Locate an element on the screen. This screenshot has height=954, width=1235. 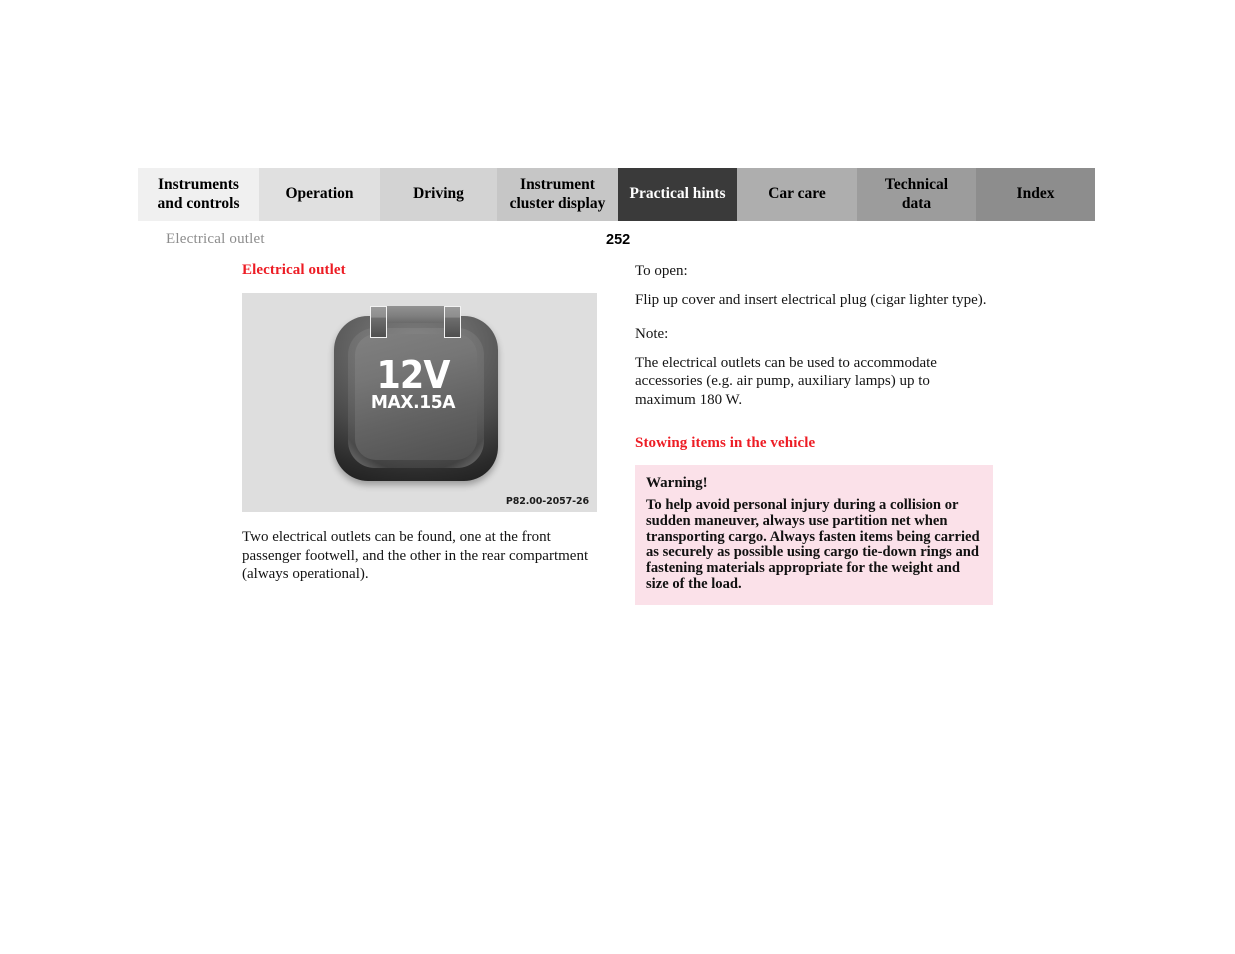
tab-label: Technical data is located at coordinates (916, 194).